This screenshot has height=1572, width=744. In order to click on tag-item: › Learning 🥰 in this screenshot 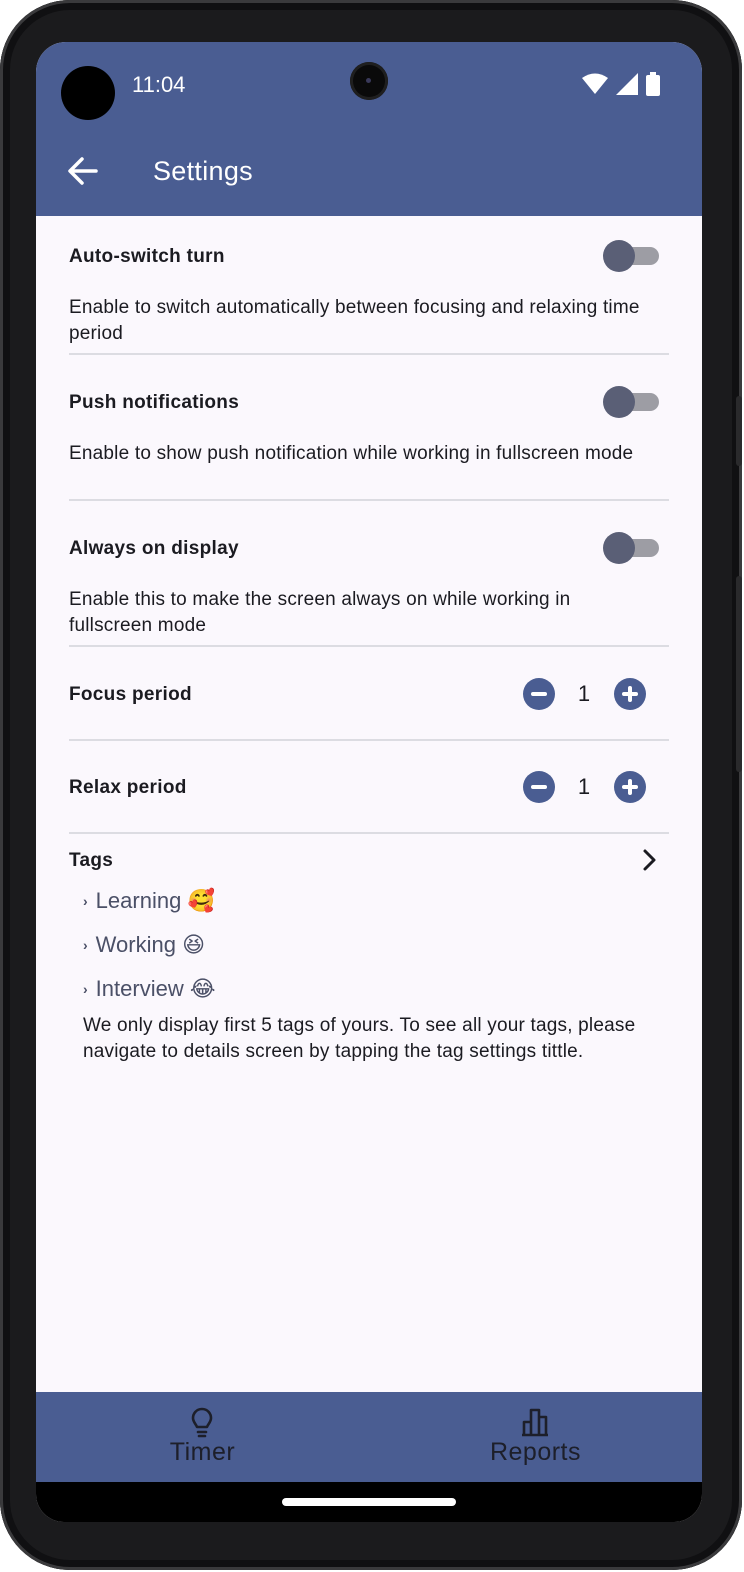, I will do `click(149, 901)`.